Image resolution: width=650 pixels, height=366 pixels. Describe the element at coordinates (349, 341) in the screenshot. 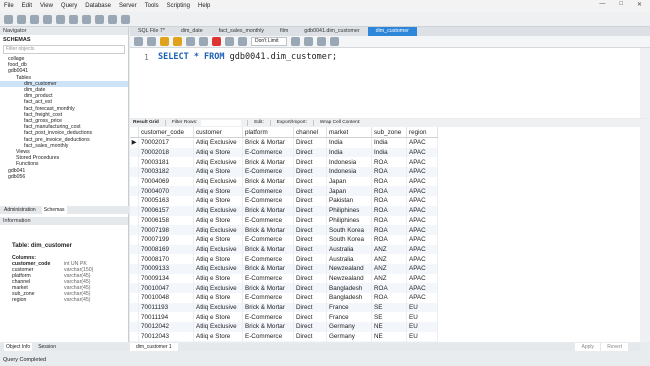

I see `table-cell: Italy` at that location.